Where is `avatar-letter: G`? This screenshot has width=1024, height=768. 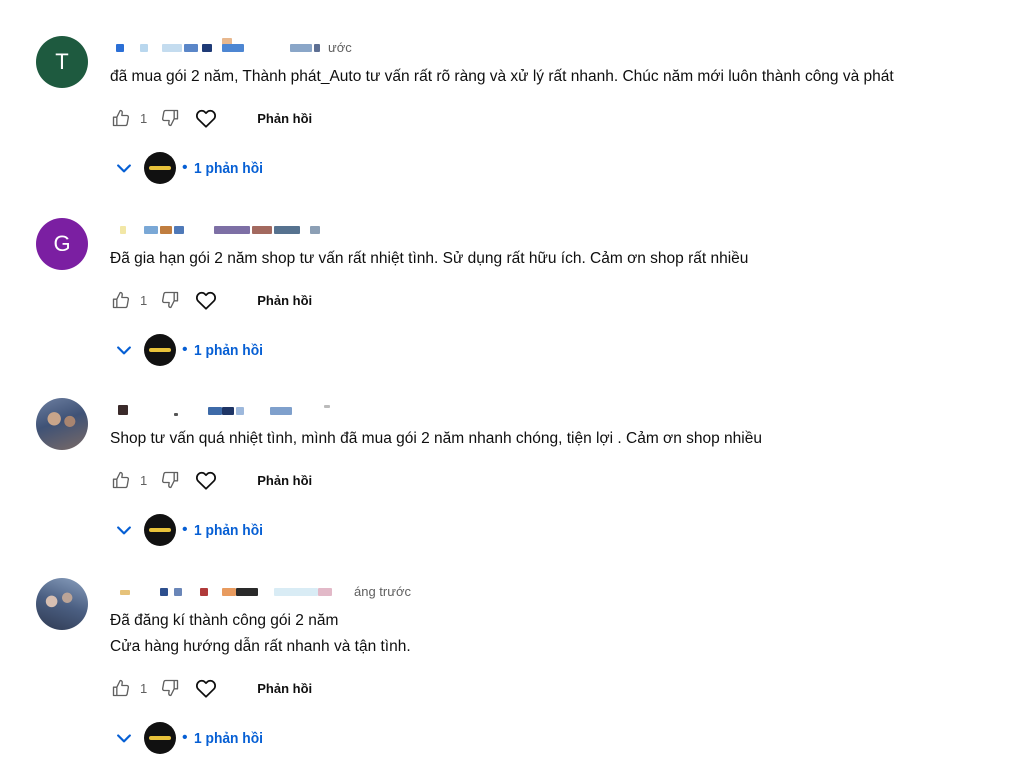
avatar-letter: G is located at coordinates (62, 243).